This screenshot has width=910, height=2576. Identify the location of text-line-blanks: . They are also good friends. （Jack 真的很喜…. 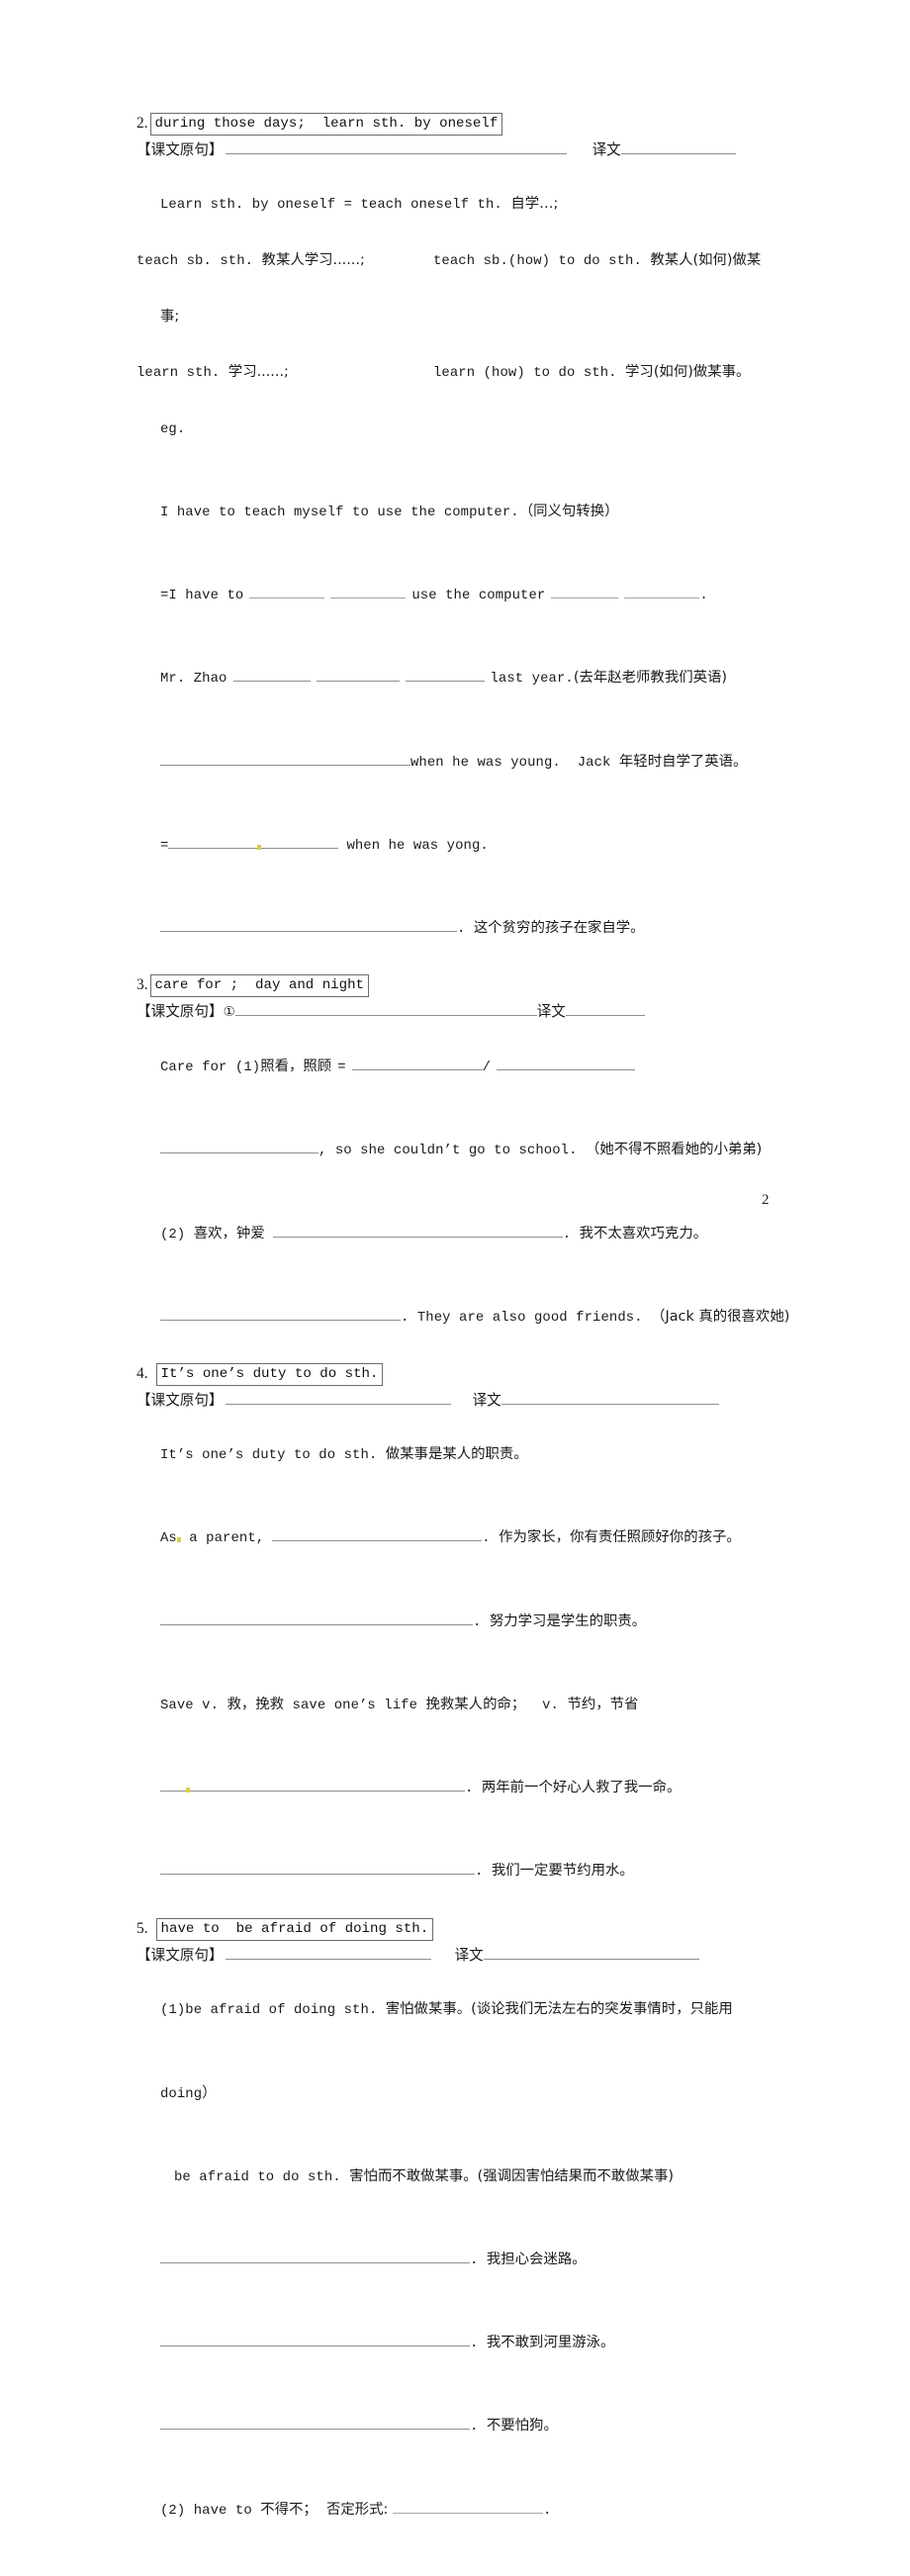
(468, 1316).